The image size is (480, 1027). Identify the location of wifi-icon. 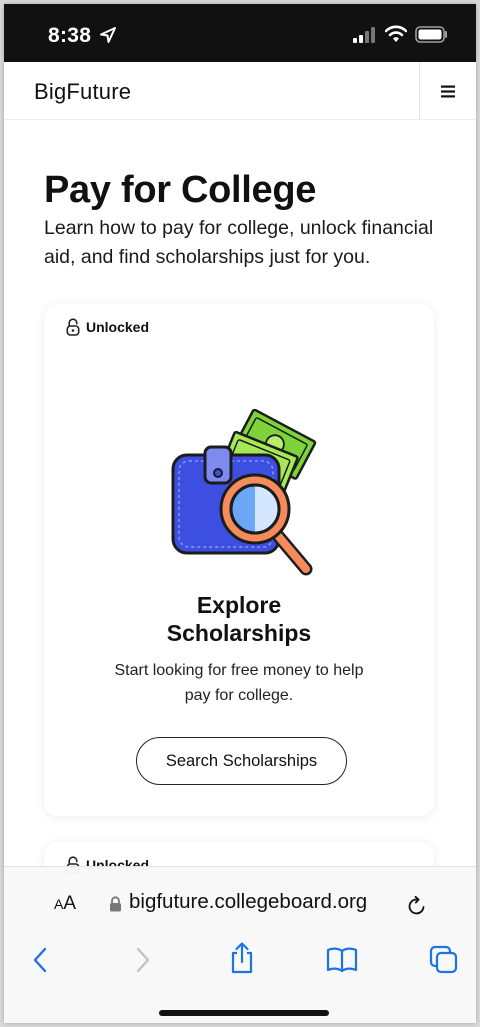
(396, 33).